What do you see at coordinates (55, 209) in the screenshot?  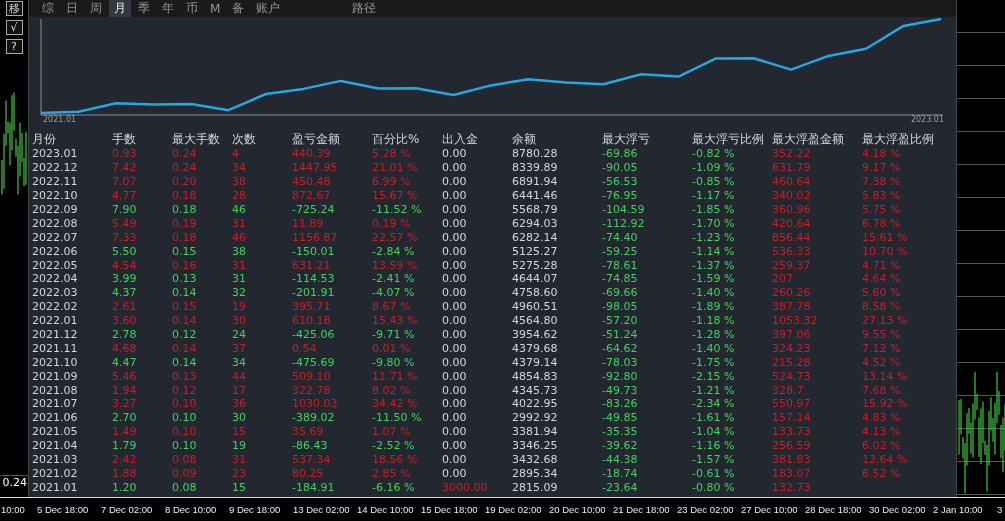 I see `table-cell-text: 2022.09` at bounding box center [55, 209].